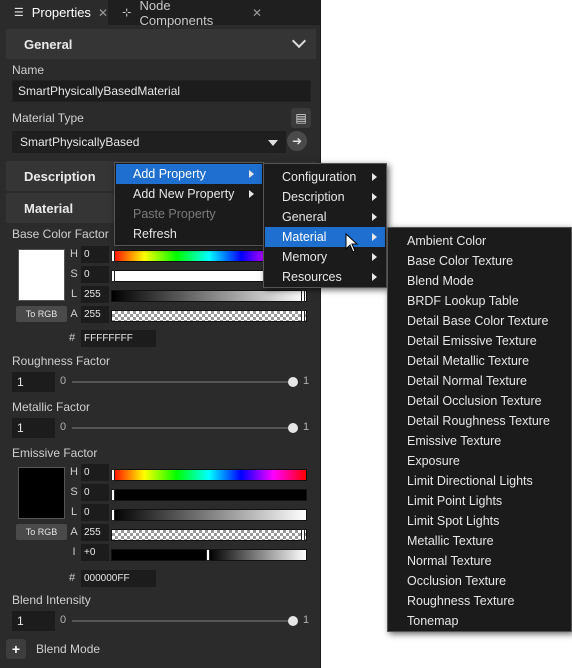  Describe the element at coordinates (61, 12) in the screenshot. I see `tab-properties-label: Properties` at that location.